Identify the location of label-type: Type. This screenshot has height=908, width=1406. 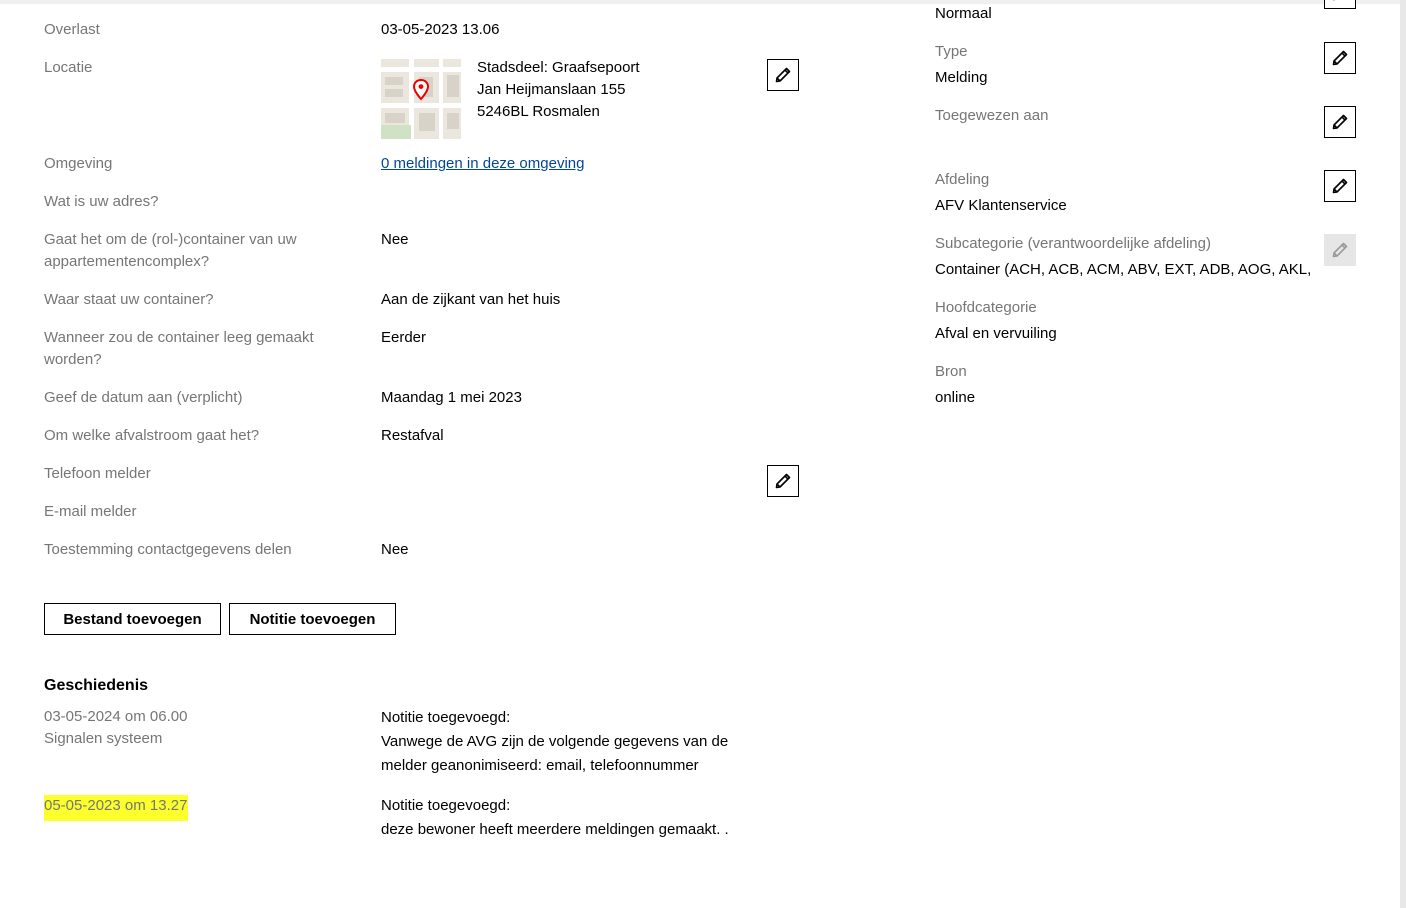
(951, 51).